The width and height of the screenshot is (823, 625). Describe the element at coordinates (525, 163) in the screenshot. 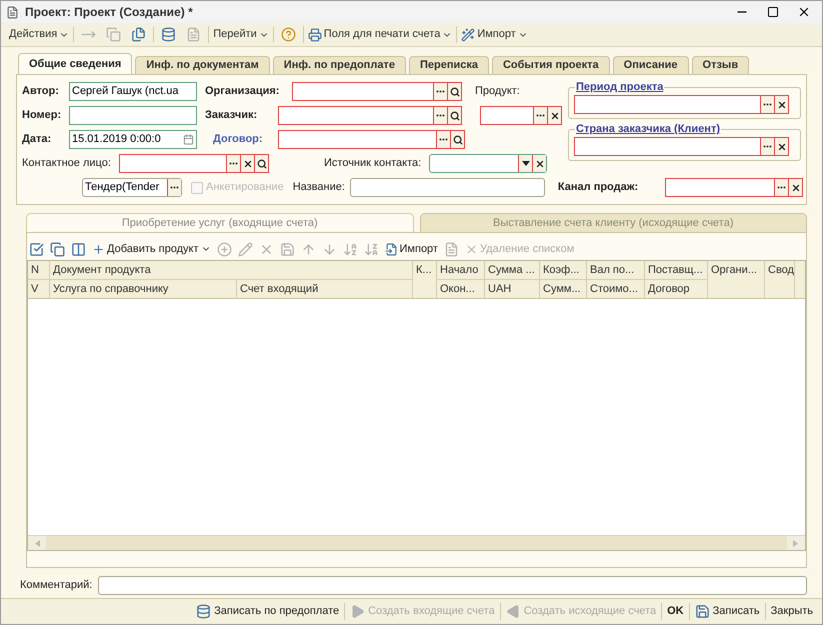

I see `dropdown-button` at that location.